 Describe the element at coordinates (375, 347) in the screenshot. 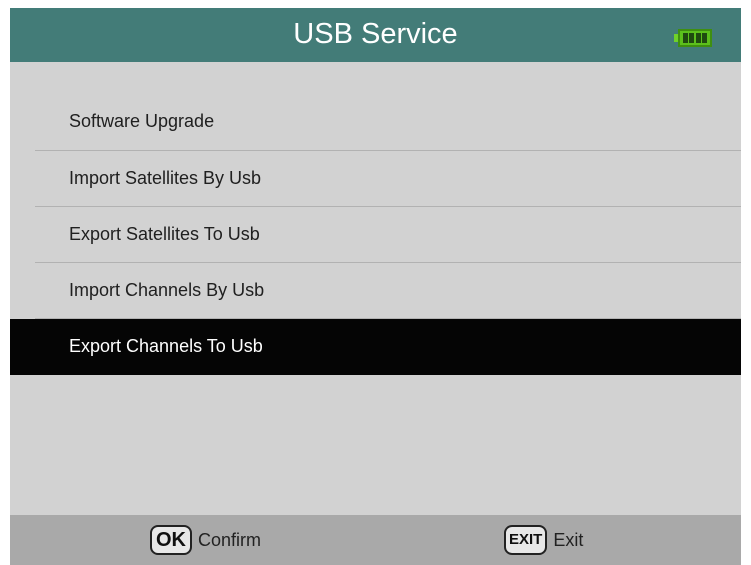

I see `menu-item-export-channels: Export Channels To Usb` at that location.